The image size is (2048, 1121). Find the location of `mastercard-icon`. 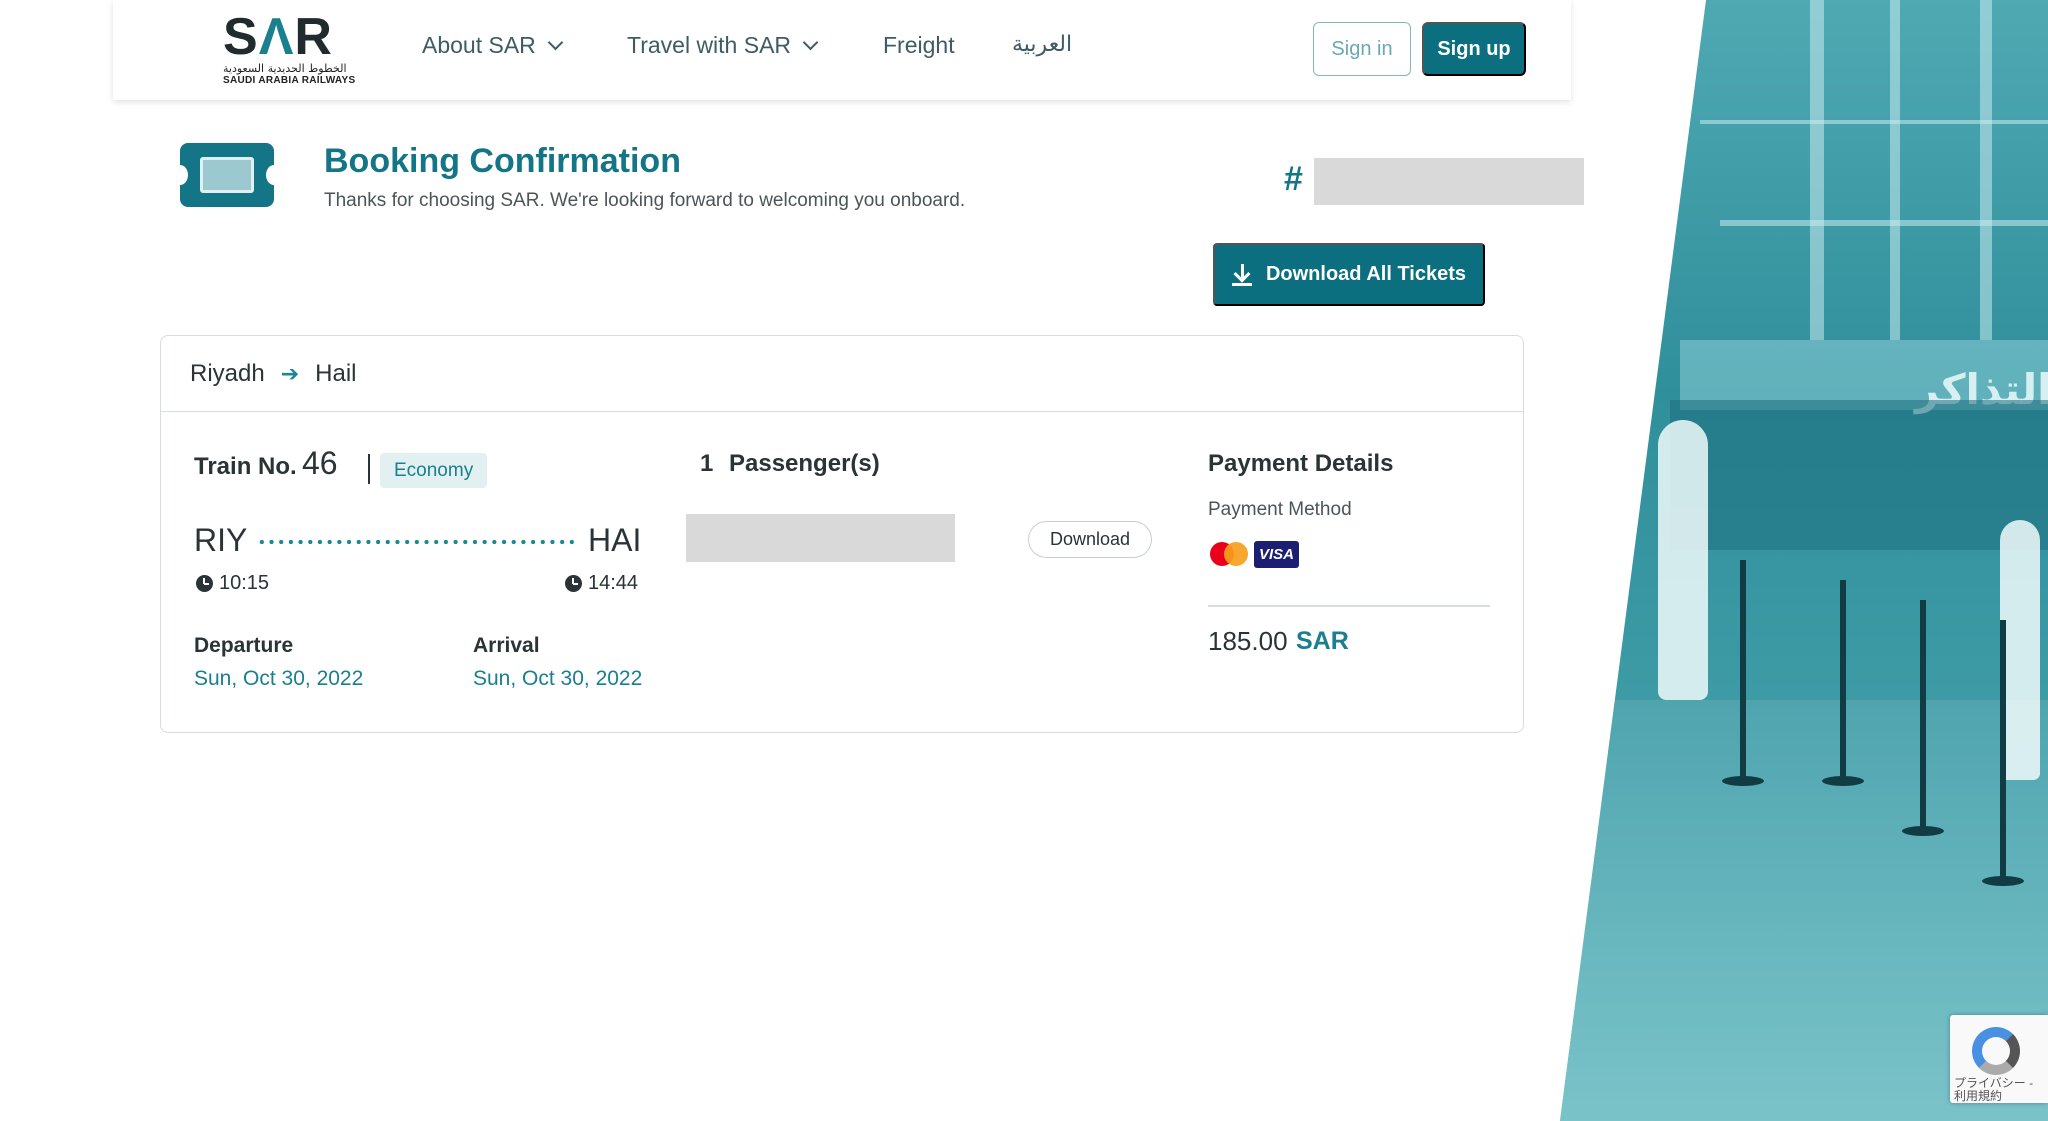

mastercard-icon is located at coordinates (1230, 554).